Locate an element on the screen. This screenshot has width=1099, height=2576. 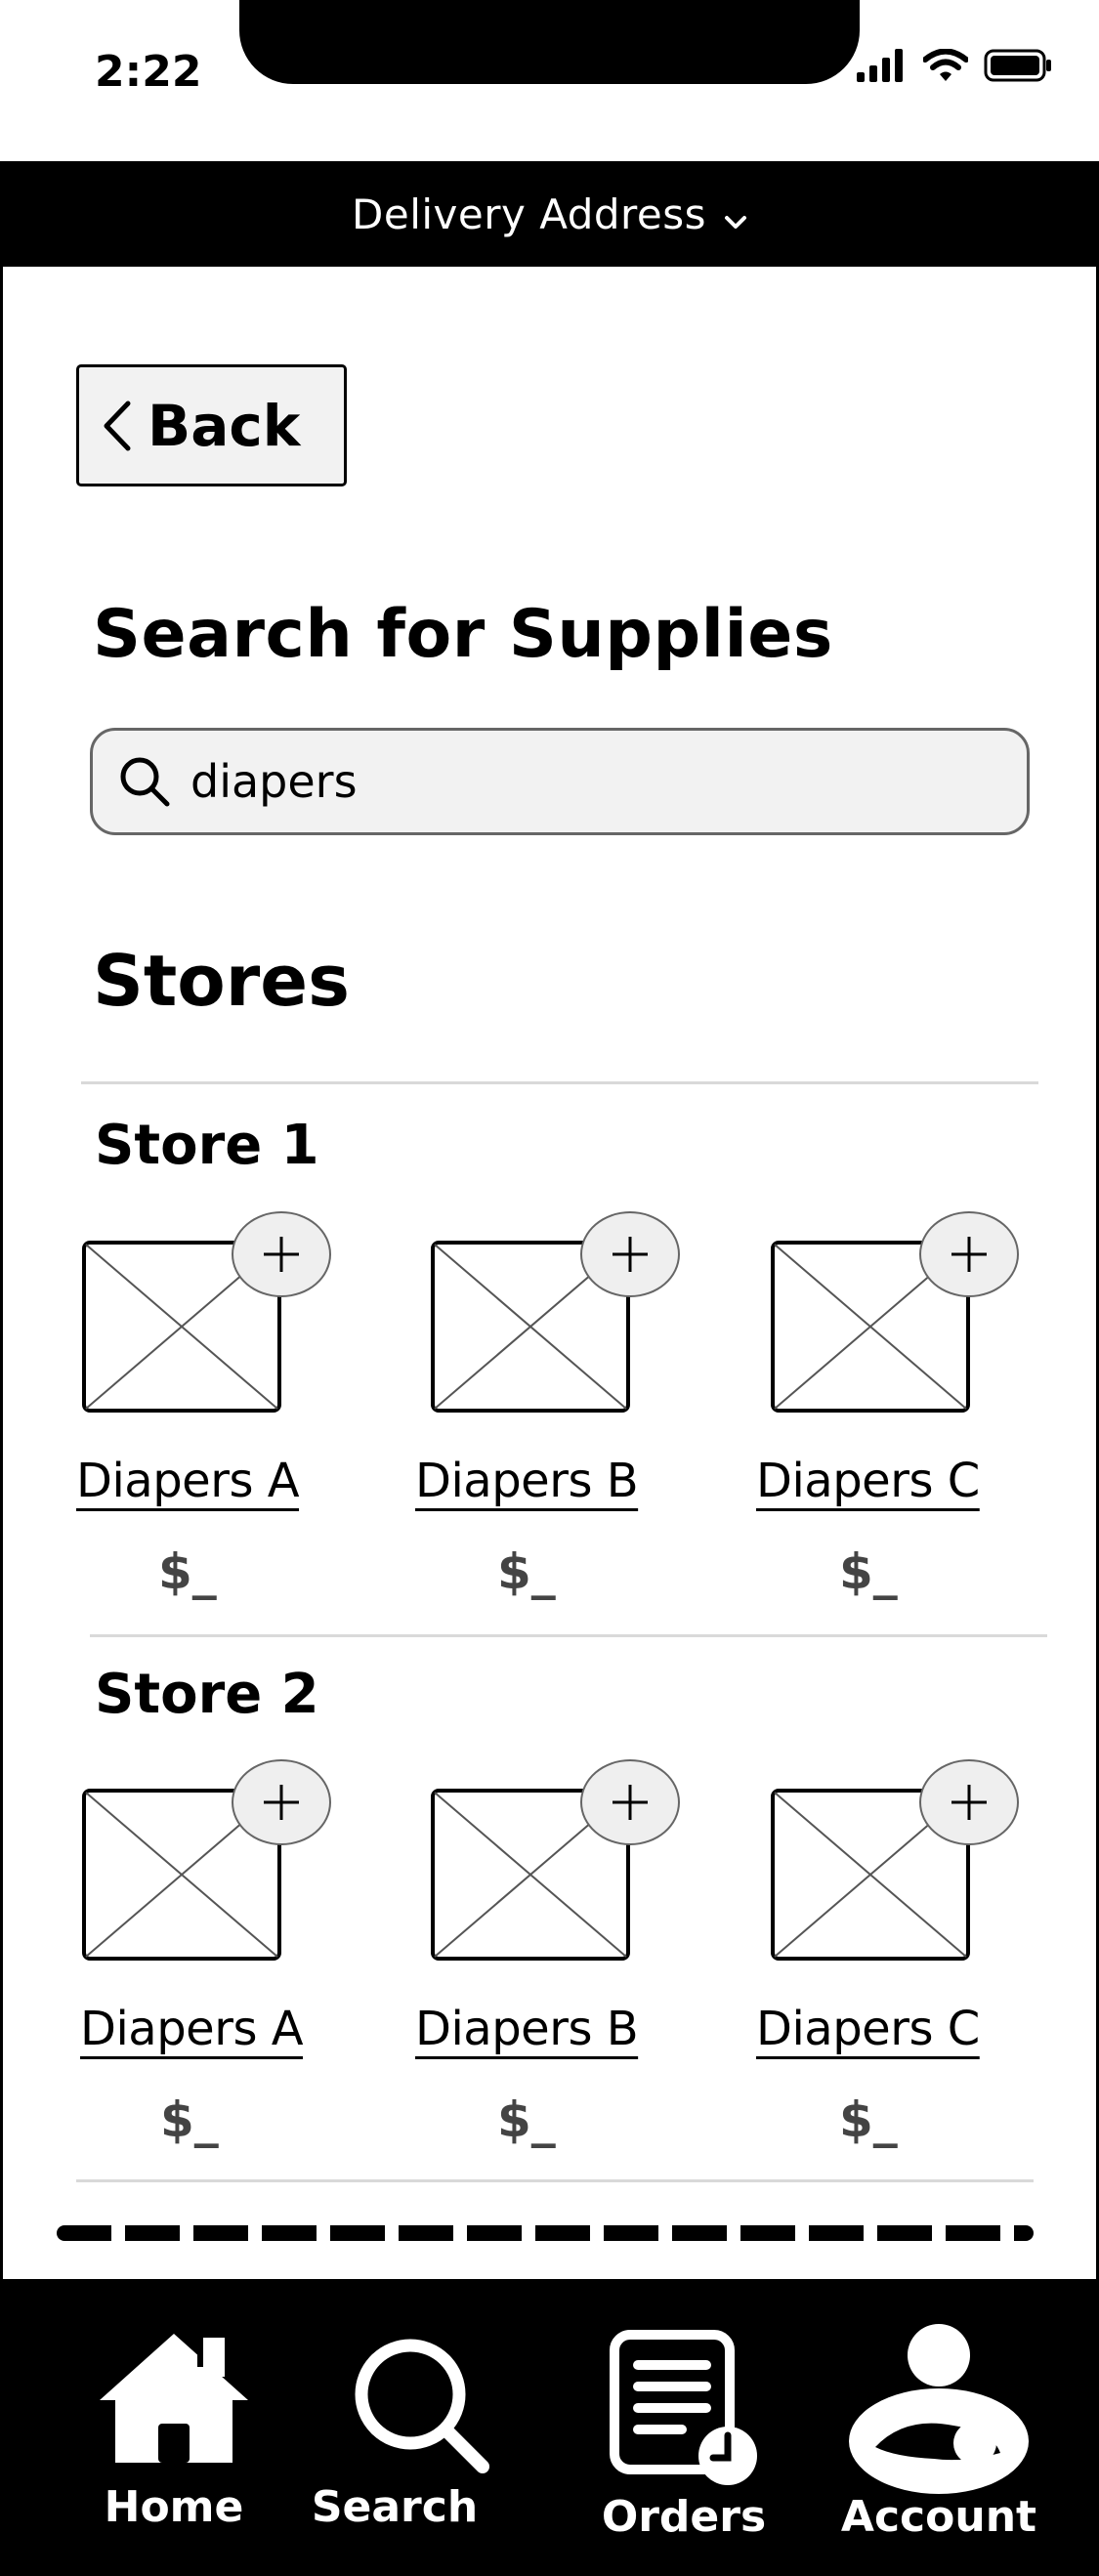
bottom-nav: Home Search Orders Account is located at coordinates (549, 2427).